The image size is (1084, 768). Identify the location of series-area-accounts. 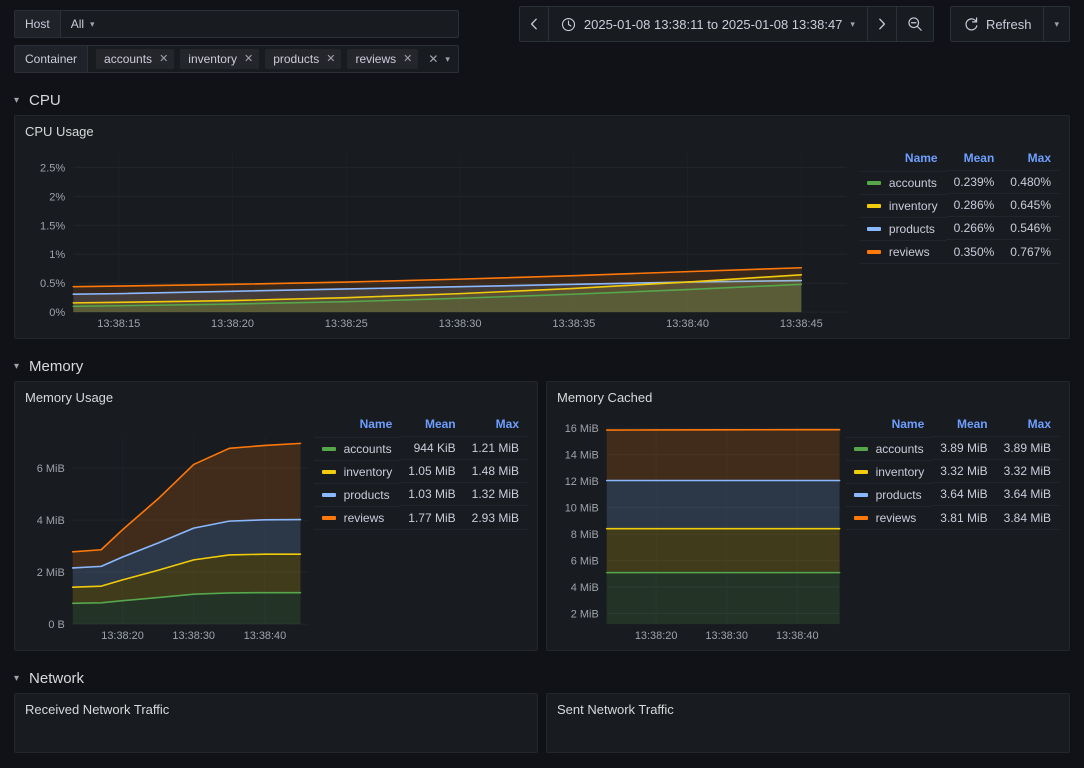
(723, 598).